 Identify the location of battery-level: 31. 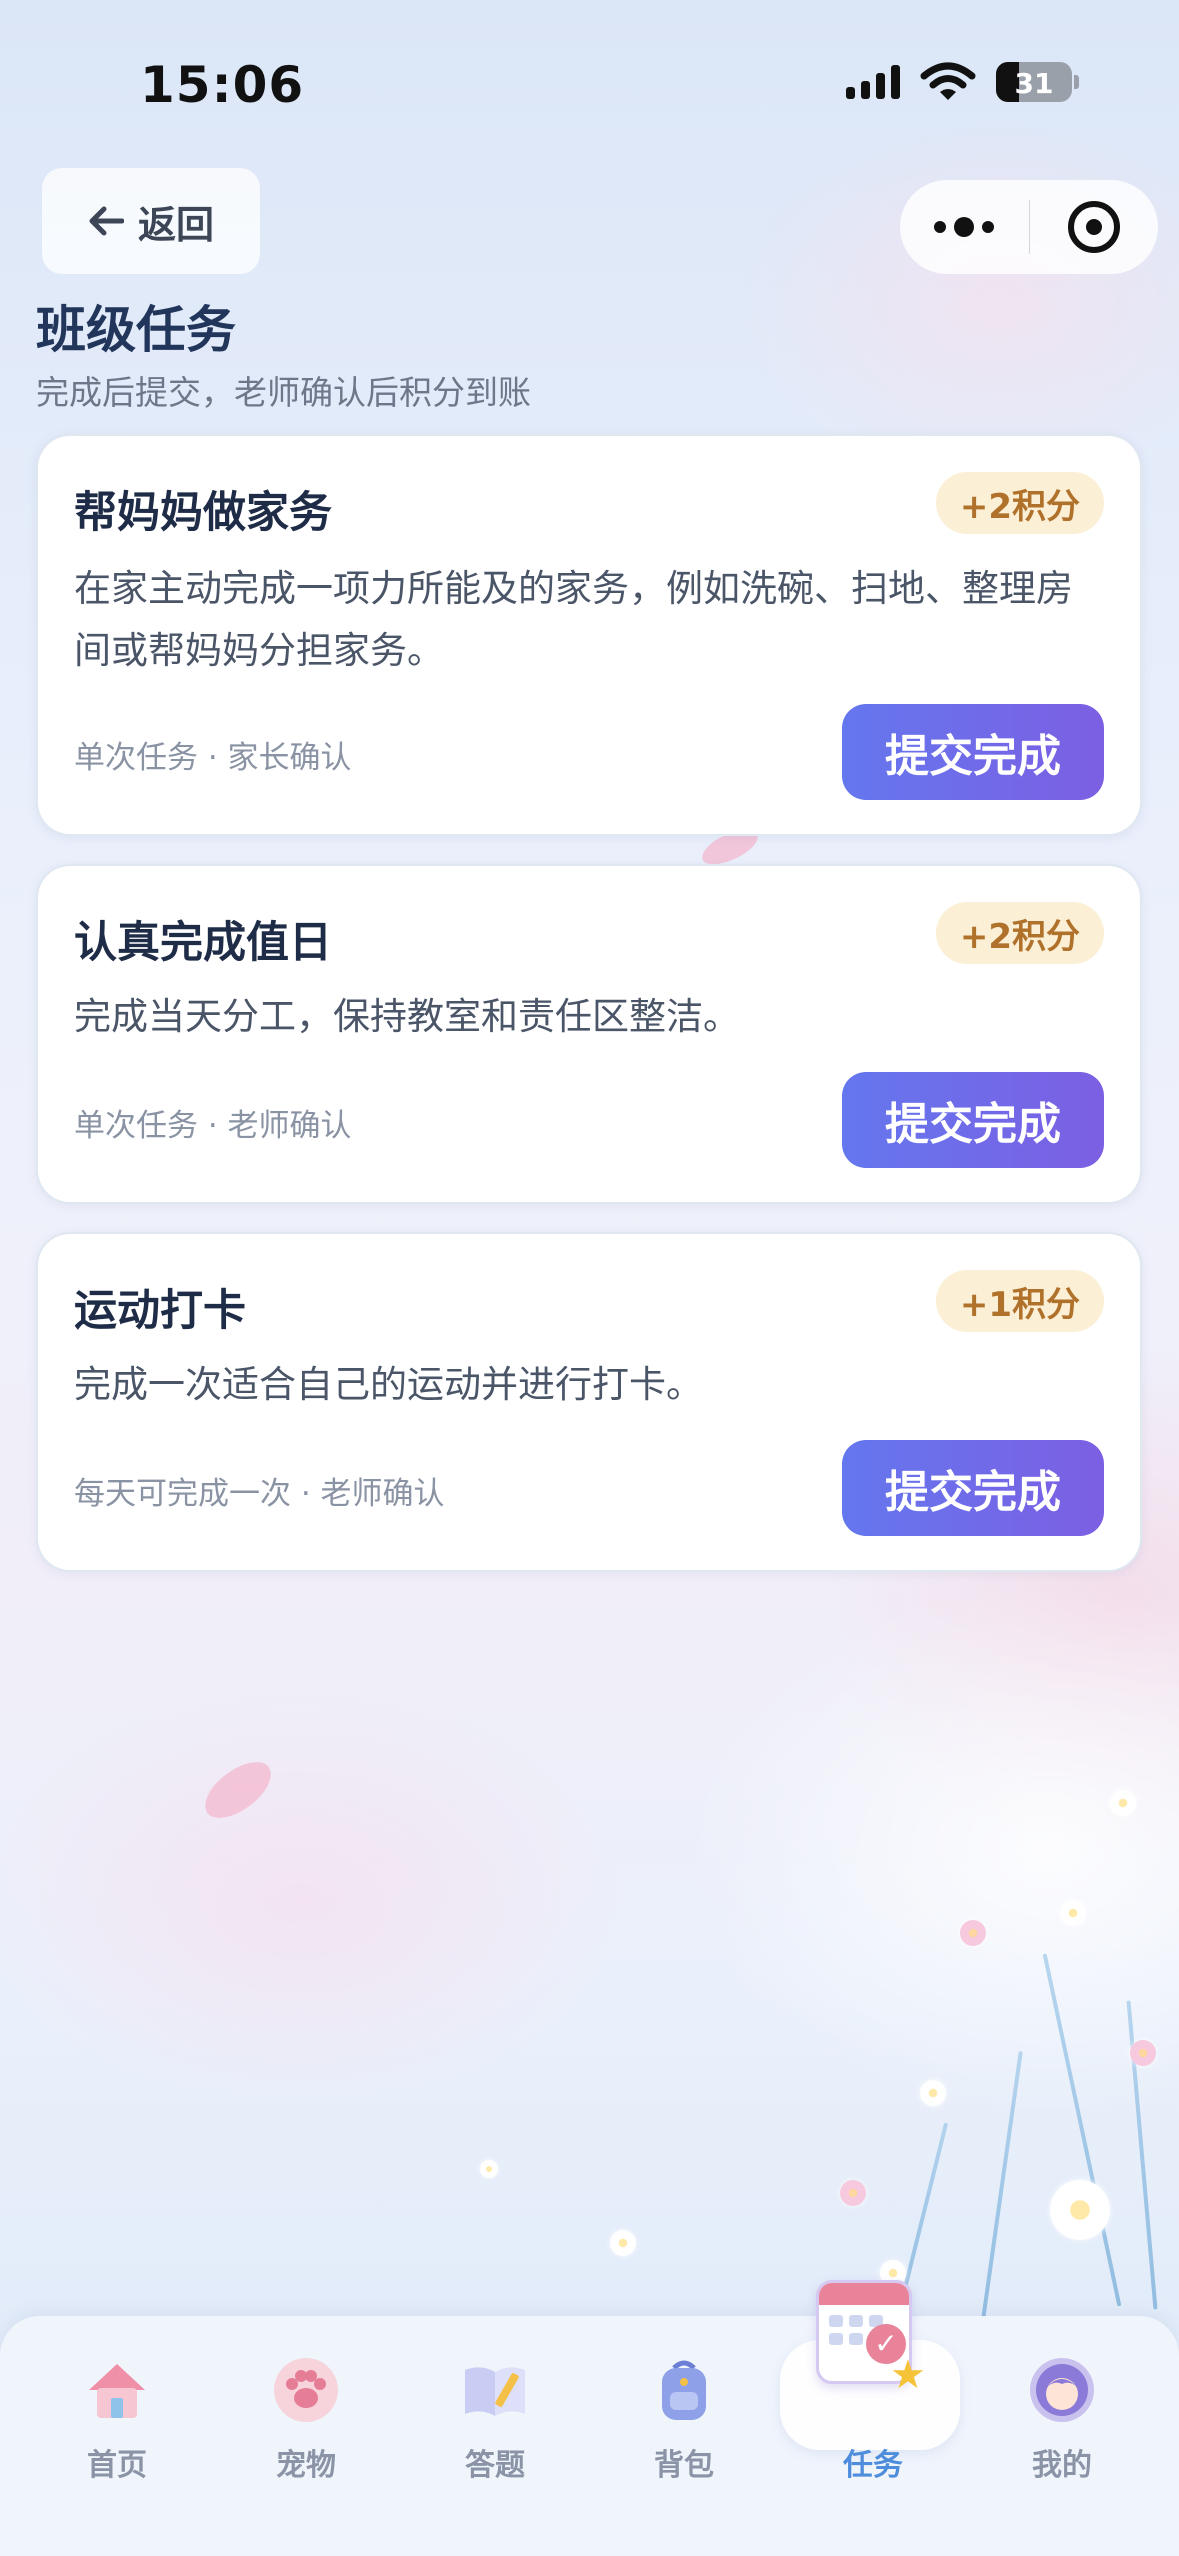
(1034, 83).